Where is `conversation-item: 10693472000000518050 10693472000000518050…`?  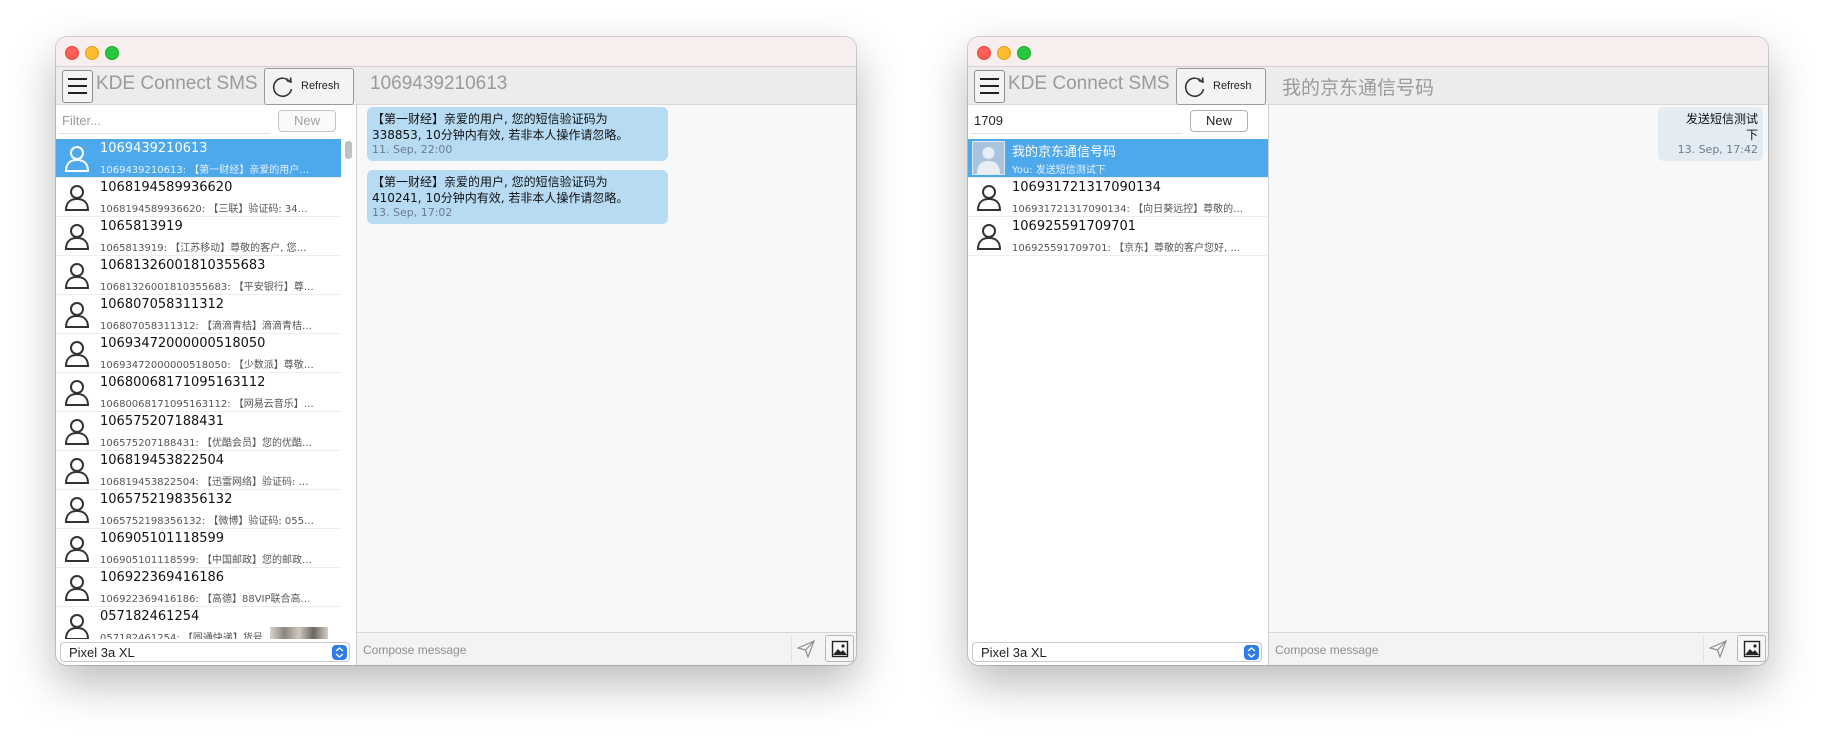
conversation-item: 10693472000000518050 10693472000000518050… is located at coordinates (198, 353).